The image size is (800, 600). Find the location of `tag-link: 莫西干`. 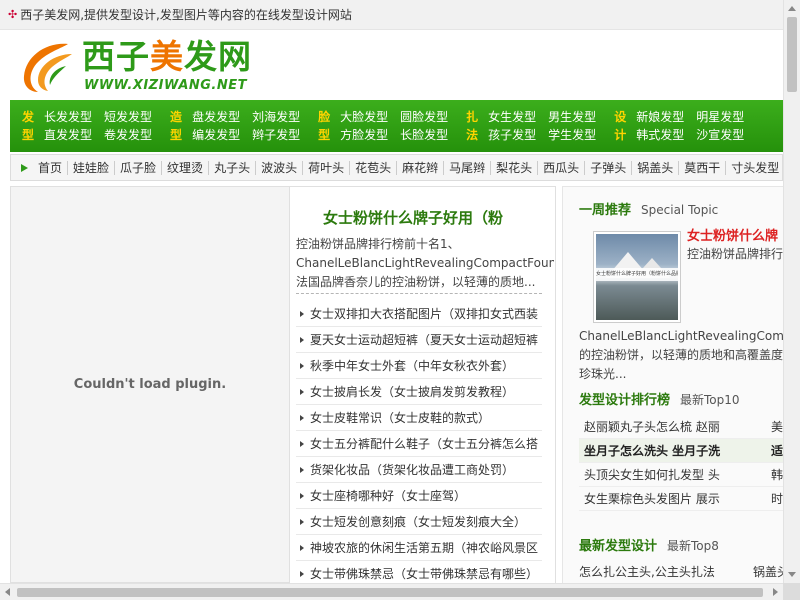

tag-link: 莫西干 is located at coordinates (703, 167).